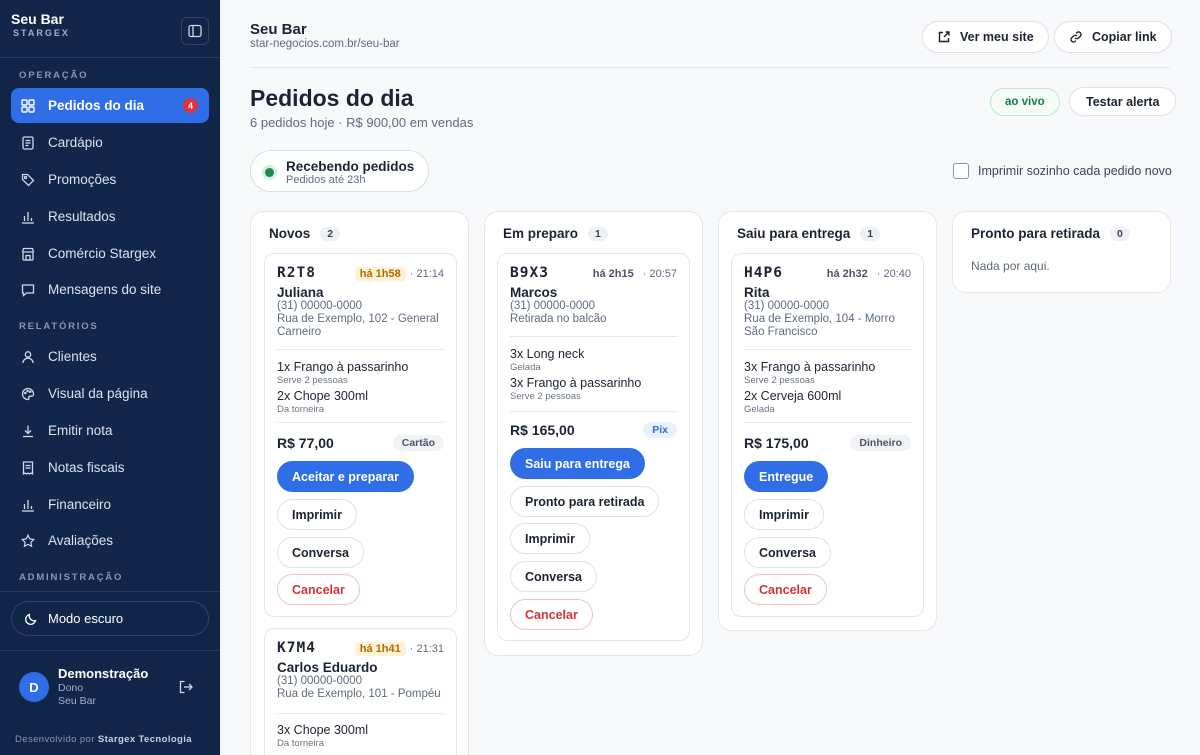  What do you see at coordinates (55, 739) in the screenshot?
I see `footer-prefix: Desenvolvido por` at bounding box center [55, 739].